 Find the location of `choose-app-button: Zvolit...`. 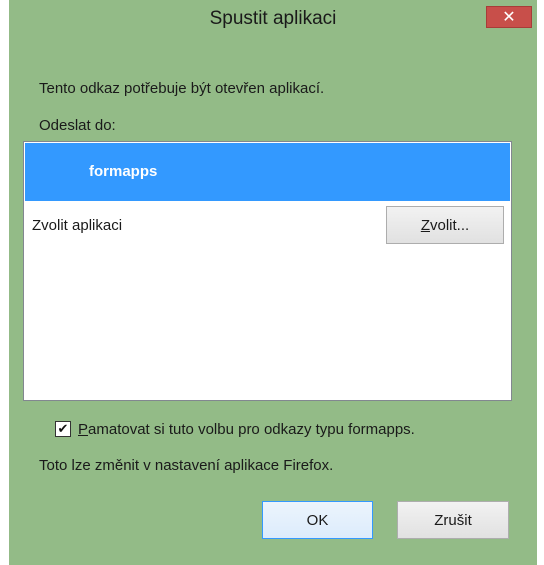

choose-app-button: Zvolit... is located at coordinates (445, 225).